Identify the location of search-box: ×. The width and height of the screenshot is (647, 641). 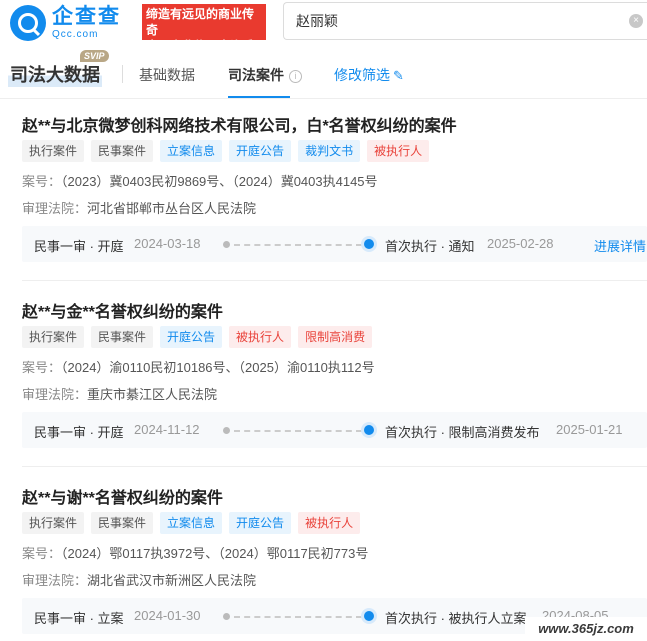
(465, 21).